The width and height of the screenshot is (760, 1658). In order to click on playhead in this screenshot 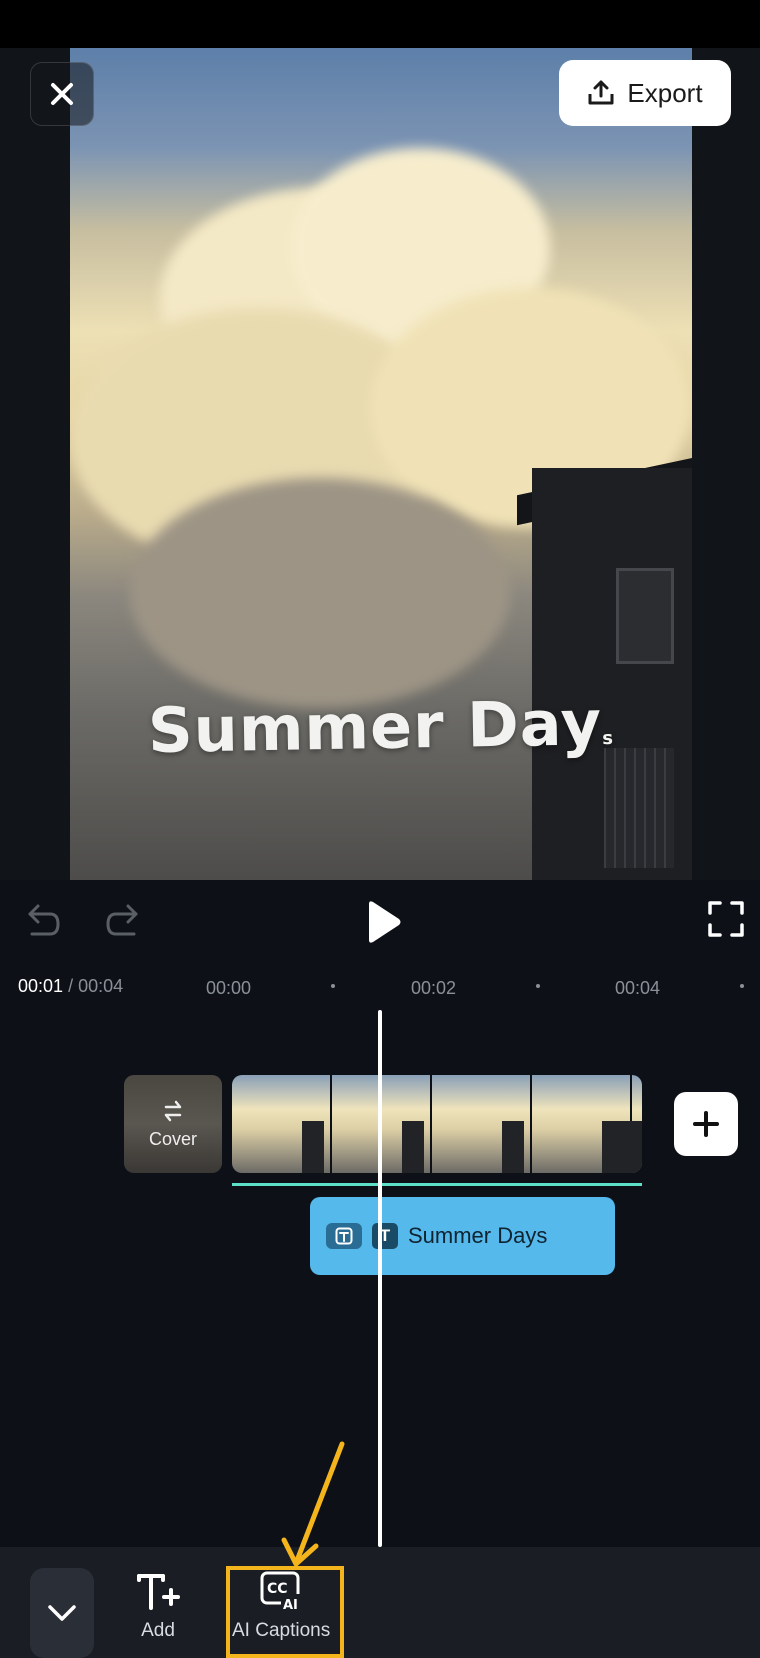, I will do `click(380, 1278)`.